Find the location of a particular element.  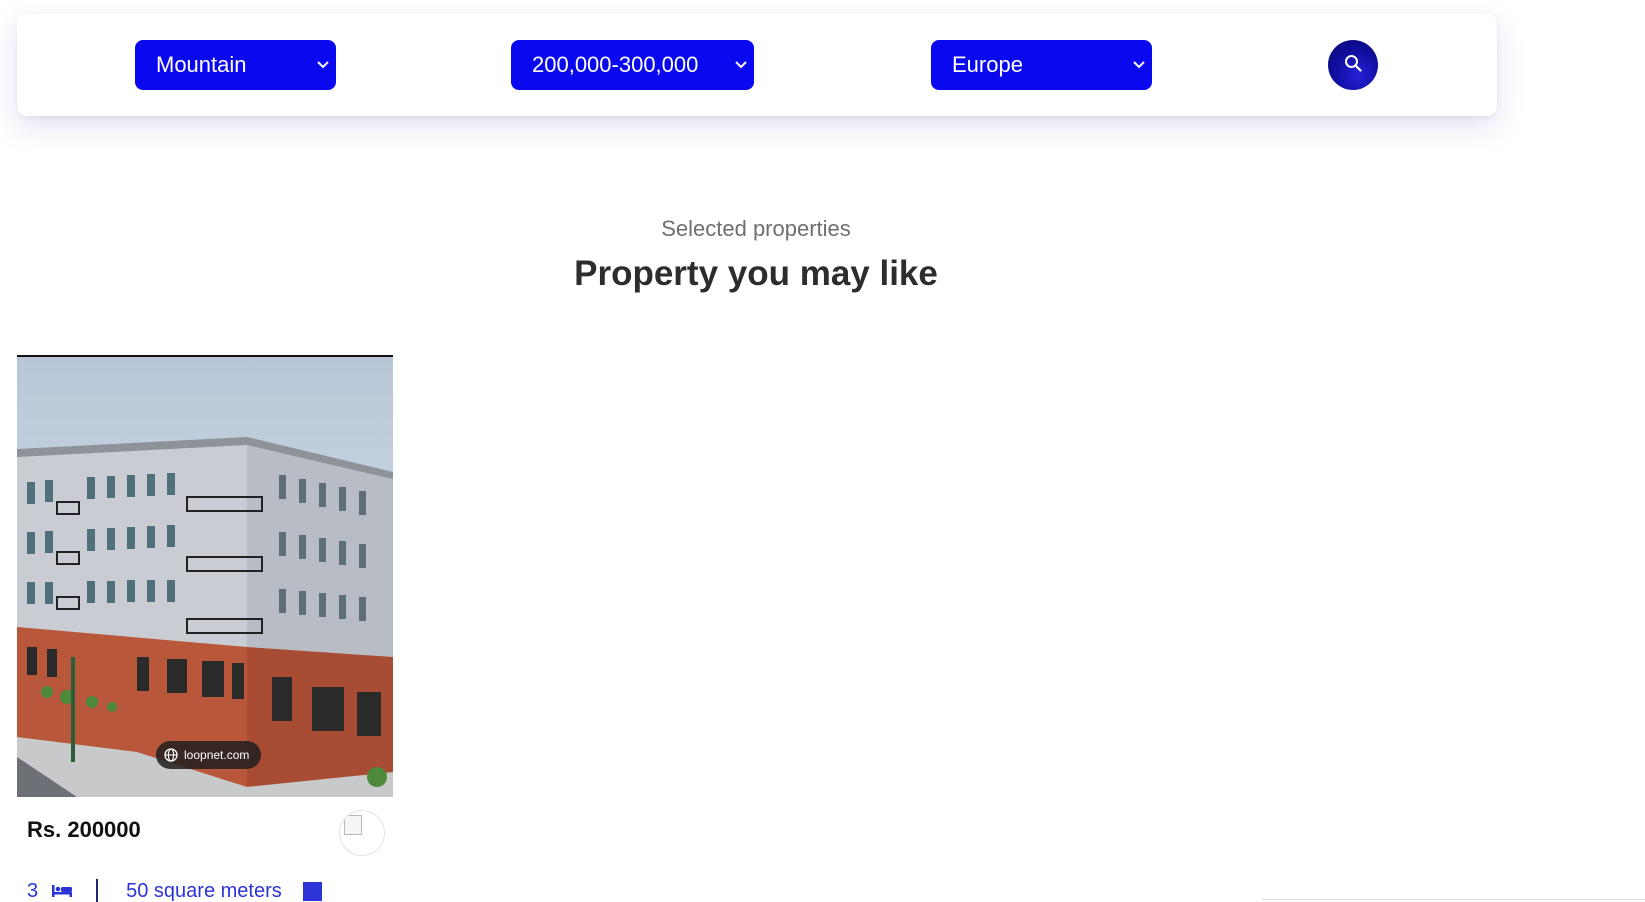

property-type-select: Mountain is located at coordinates (235, 65).